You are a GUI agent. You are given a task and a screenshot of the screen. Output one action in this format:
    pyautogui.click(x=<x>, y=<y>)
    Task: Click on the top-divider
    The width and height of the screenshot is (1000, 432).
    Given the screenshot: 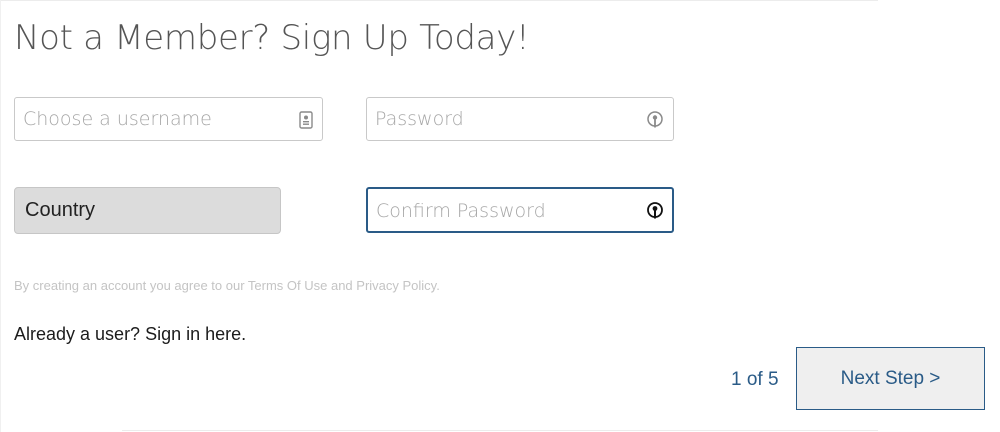 What is the action you would take?
    pyautogui.click(x=439, y=0)
    